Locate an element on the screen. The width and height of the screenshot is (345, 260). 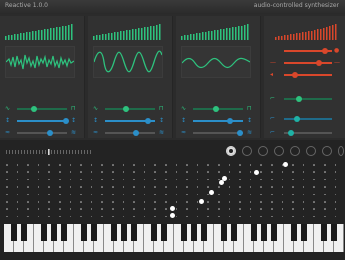
wave-shape-control-3: ∿ ⊓ is located at coordinates (219, 109).